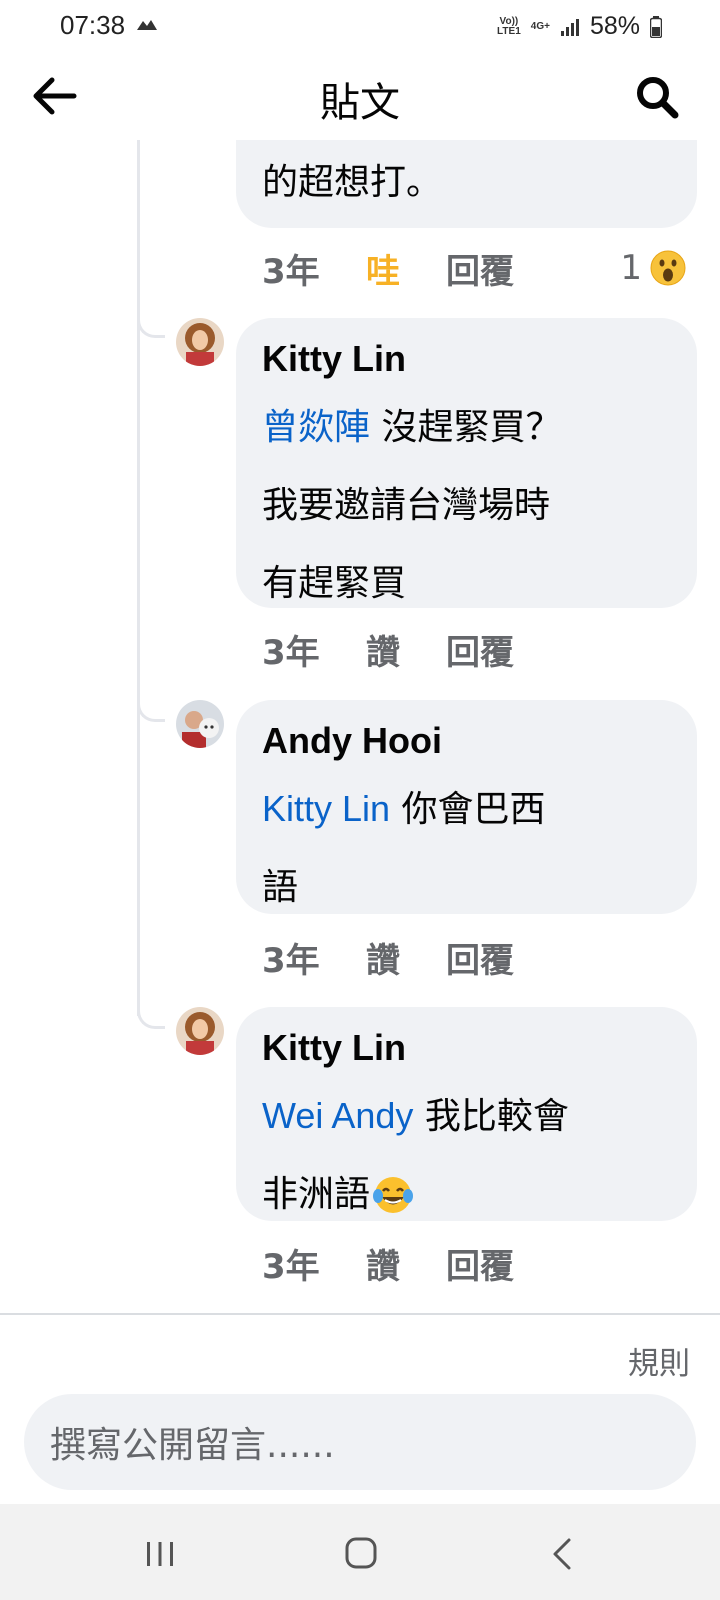 This screenshot has width=720, height=1600. What do you see at coordinates (360, 103) in the screenshot?
I see `page-title: 貼文` at bounding box center [360, 103].